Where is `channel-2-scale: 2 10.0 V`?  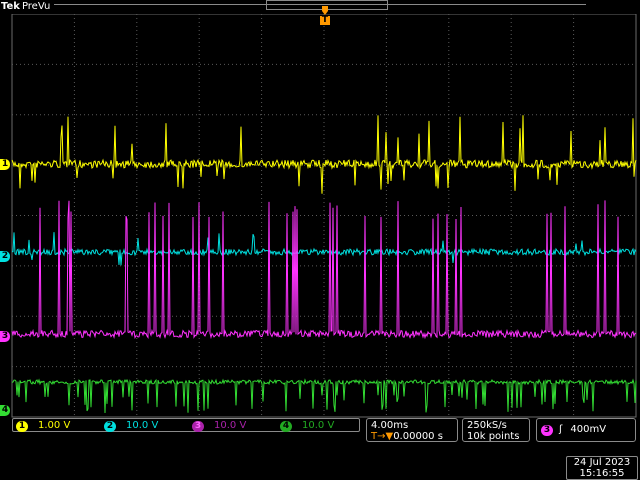 channel-2-scale: 2 10.0 V is located at coordinates (131, 426).